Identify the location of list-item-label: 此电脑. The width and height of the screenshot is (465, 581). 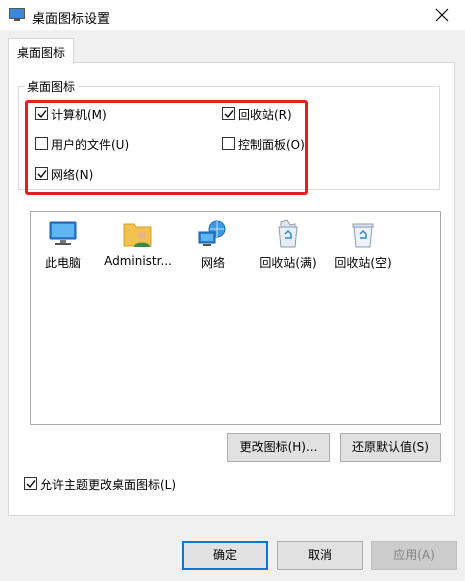
(62, 263).